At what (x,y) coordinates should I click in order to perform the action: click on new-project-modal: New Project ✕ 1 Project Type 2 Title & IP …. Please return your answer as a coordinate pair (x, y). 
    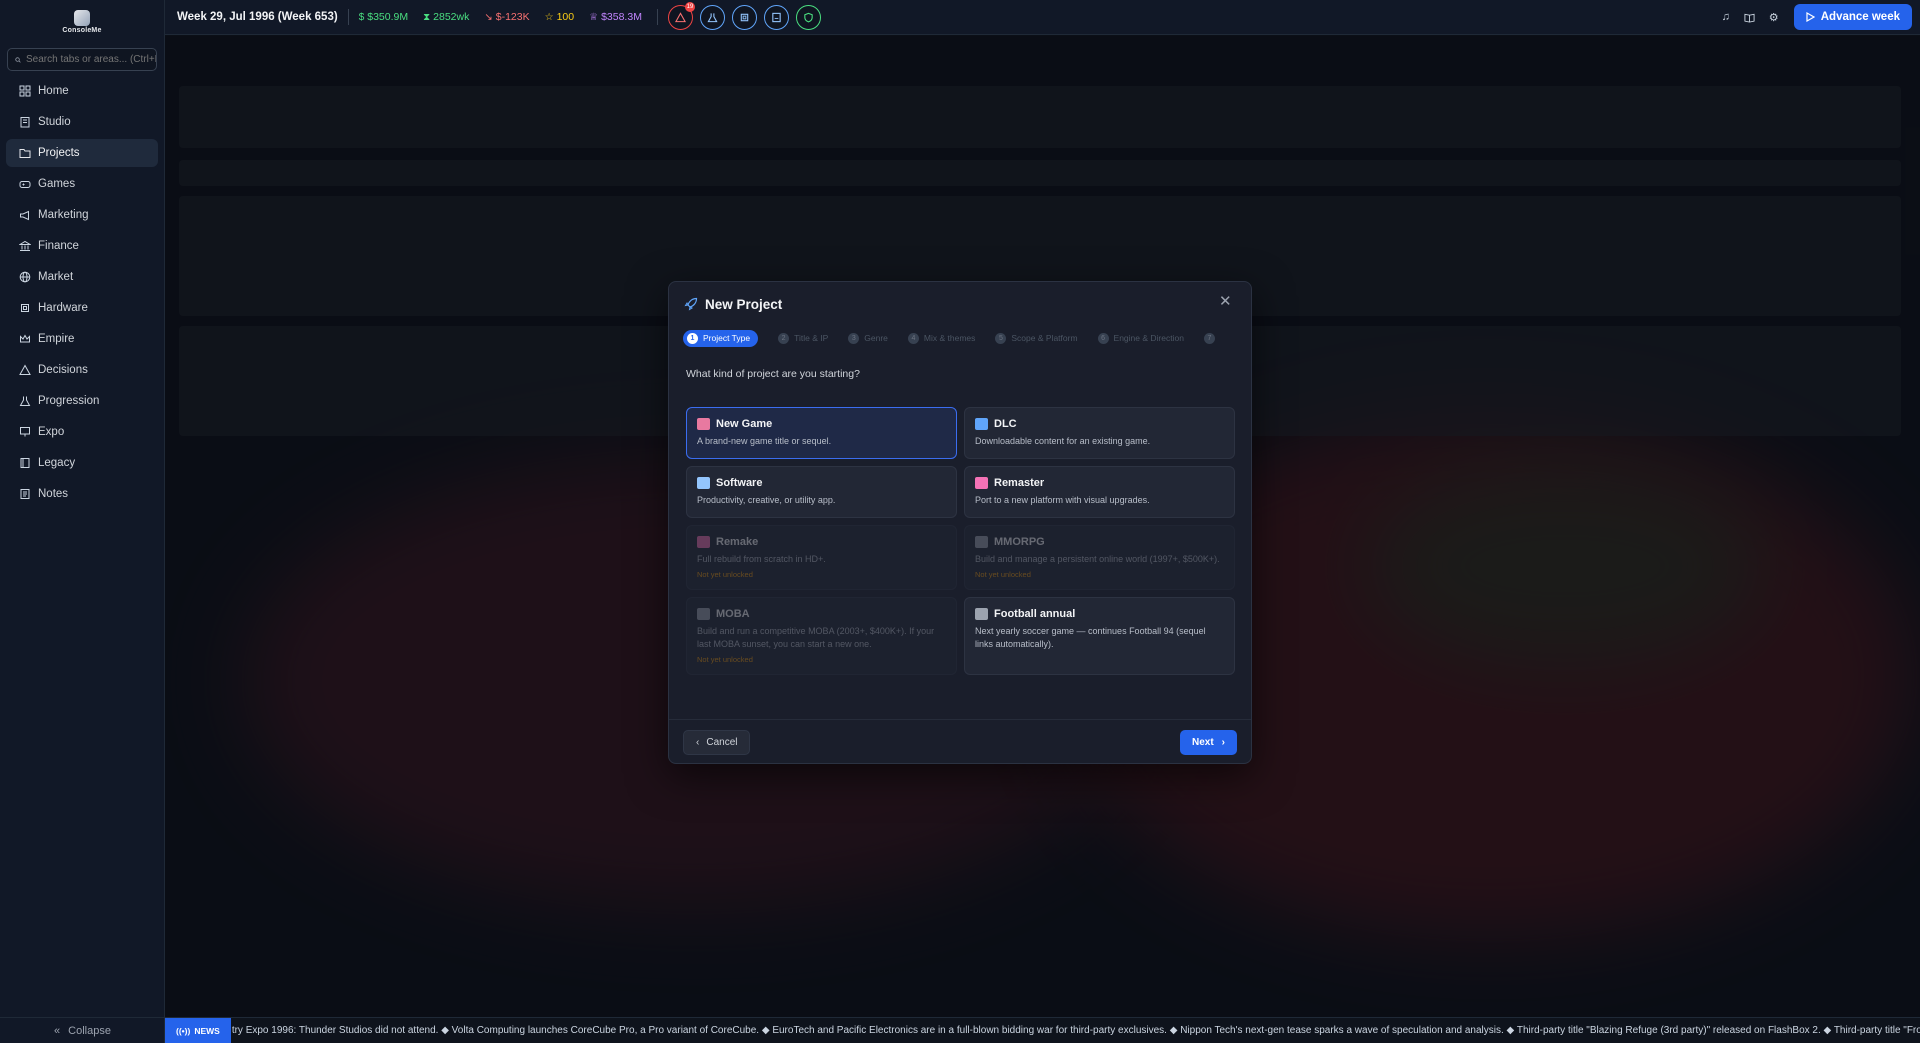
    Looking at the image, I should click on (960, 522).